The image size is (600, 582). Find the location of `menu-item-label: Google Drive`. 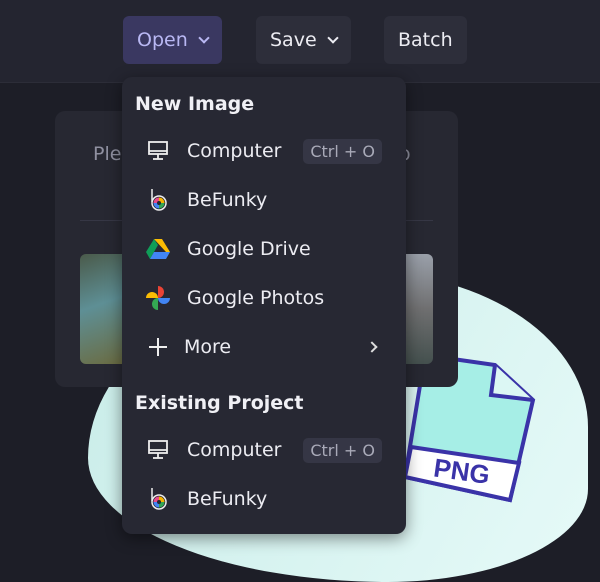

menu-item-label: Google Drive is located at coordinates (249, 249).